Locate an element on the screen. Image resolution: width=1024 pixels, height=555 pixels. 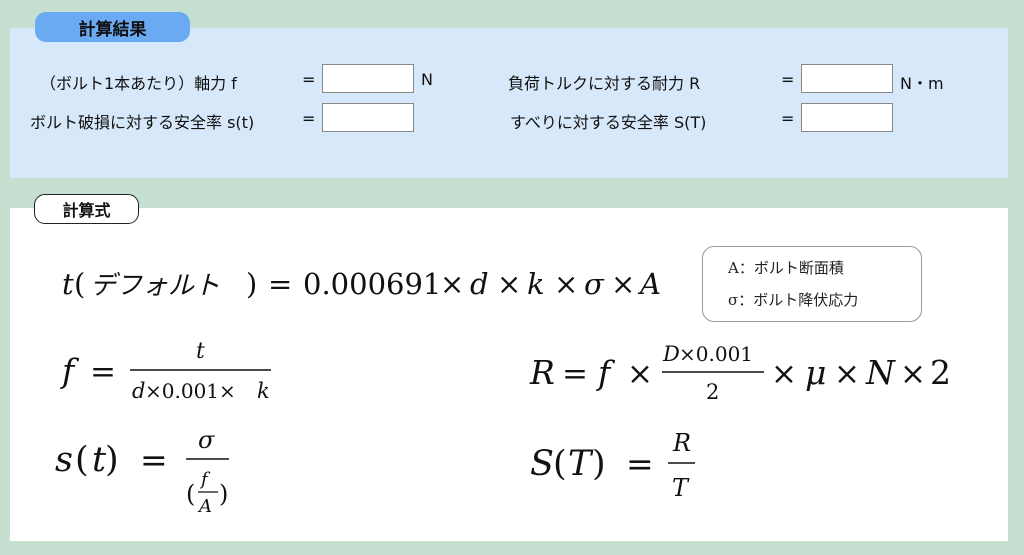
f3-N: N is located at coordinates (880, 372).